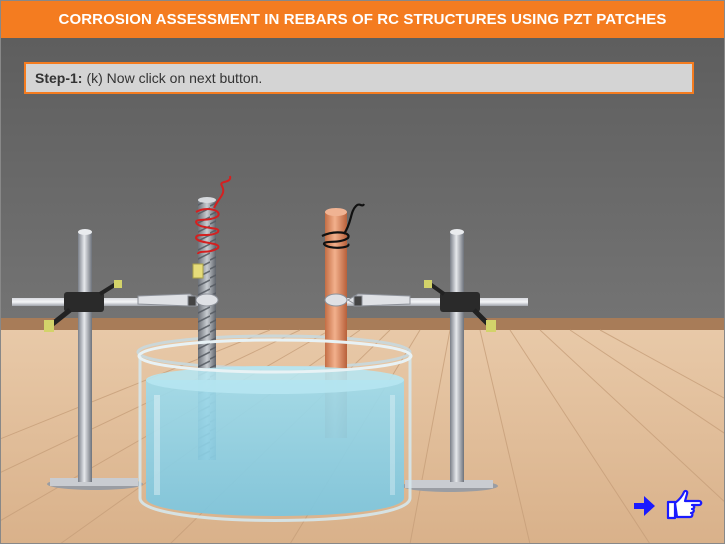  Describe the element at coordinates (359, 78) in the screenshot. I see `instruction-box: Step-1: (k) Now click on next button.` at that location.